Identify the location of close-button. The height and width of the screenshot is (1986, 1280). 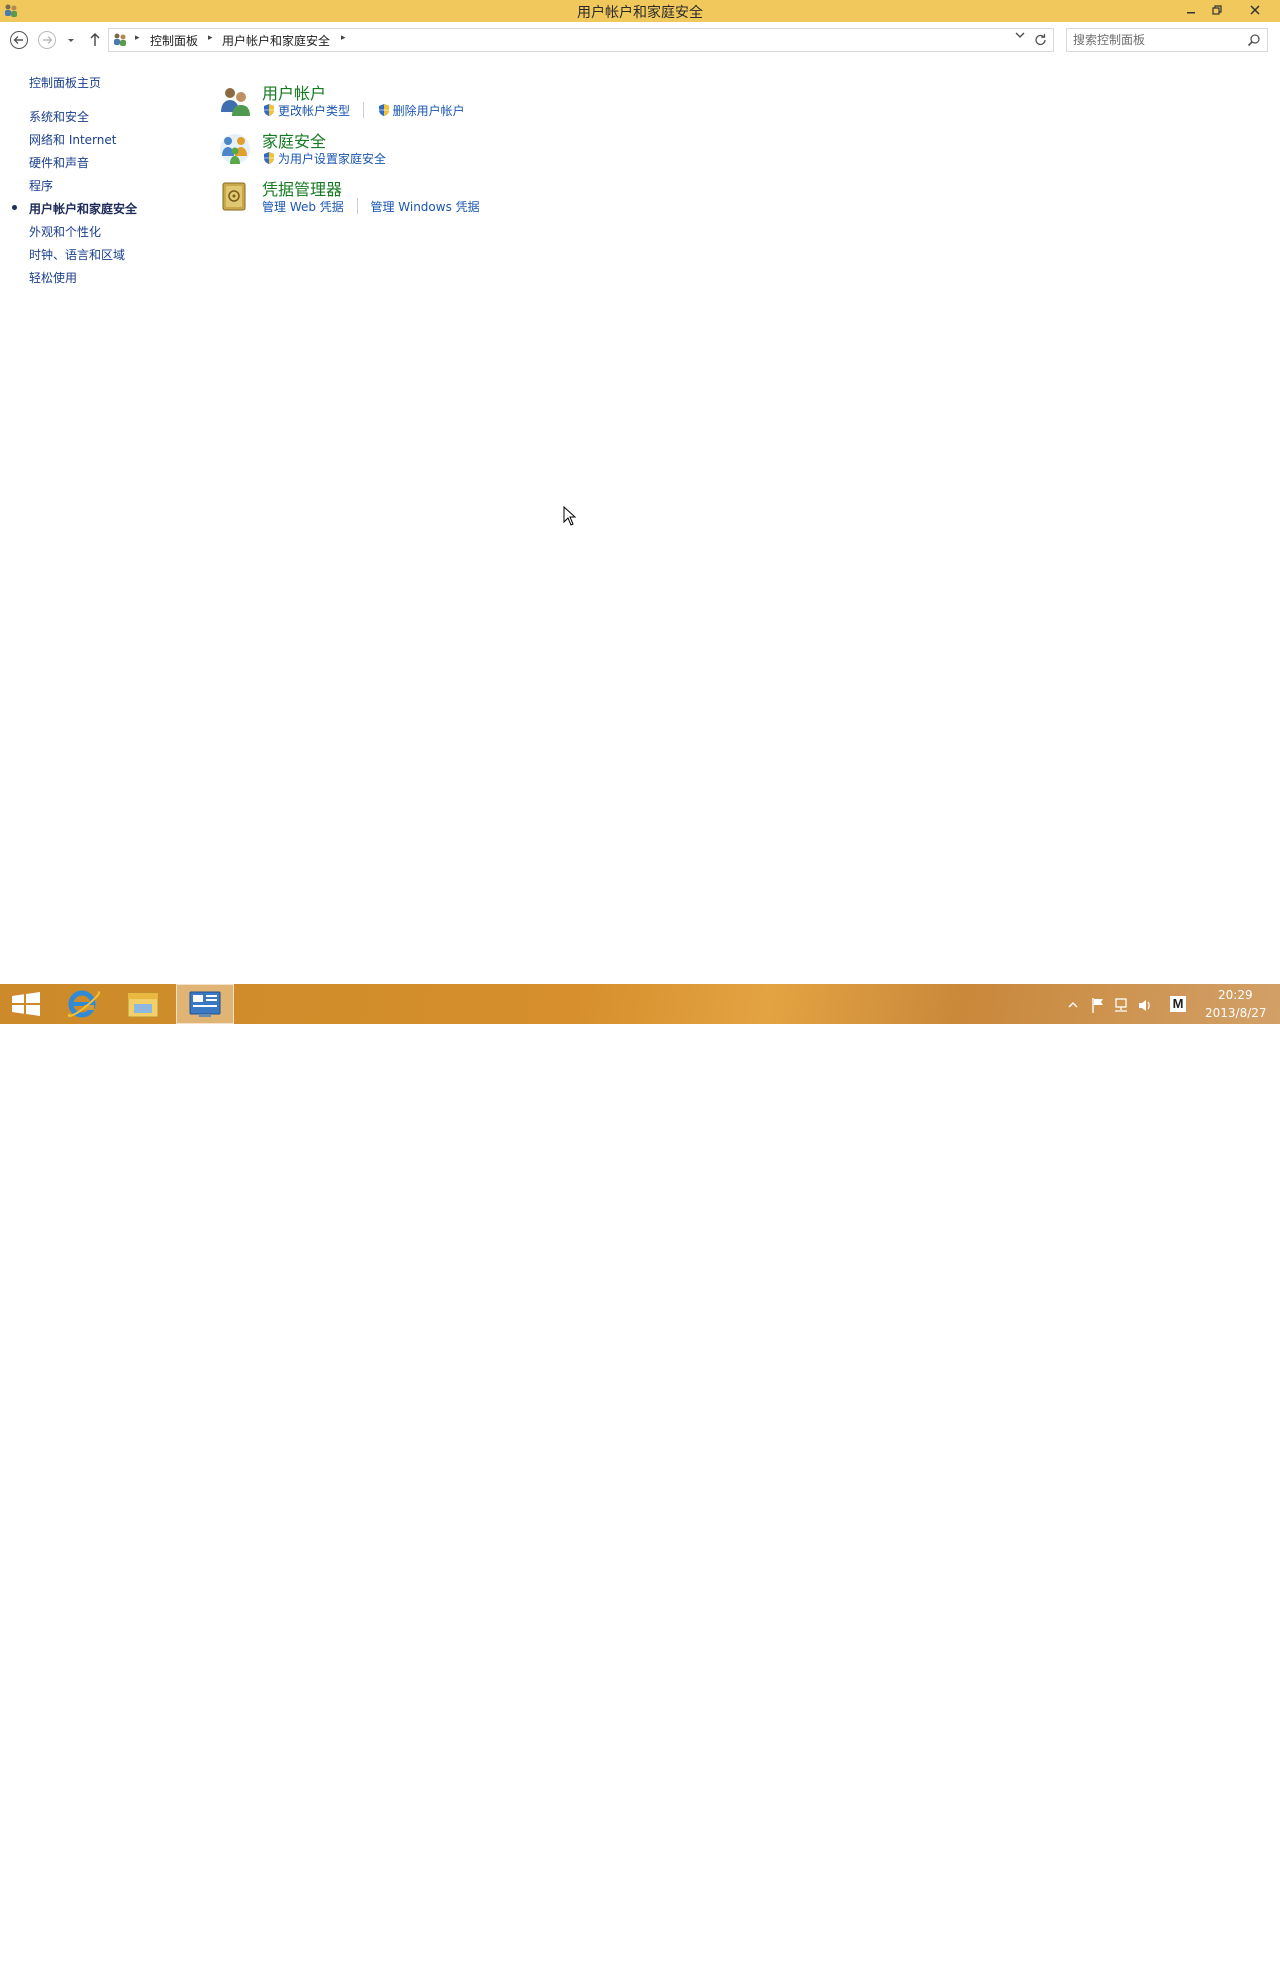
(1255, 10).